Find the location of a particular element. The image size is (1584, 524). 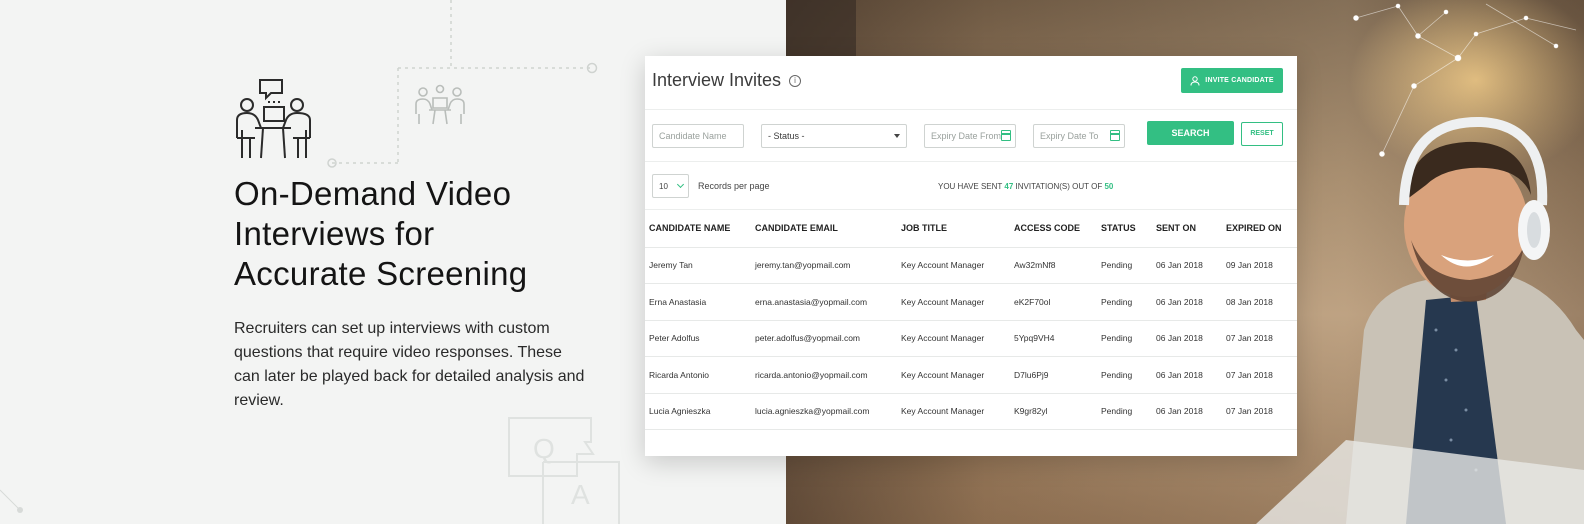

column-header-candidate-email: CANDIDATE EMAIL is located at coordinates (828, 229).